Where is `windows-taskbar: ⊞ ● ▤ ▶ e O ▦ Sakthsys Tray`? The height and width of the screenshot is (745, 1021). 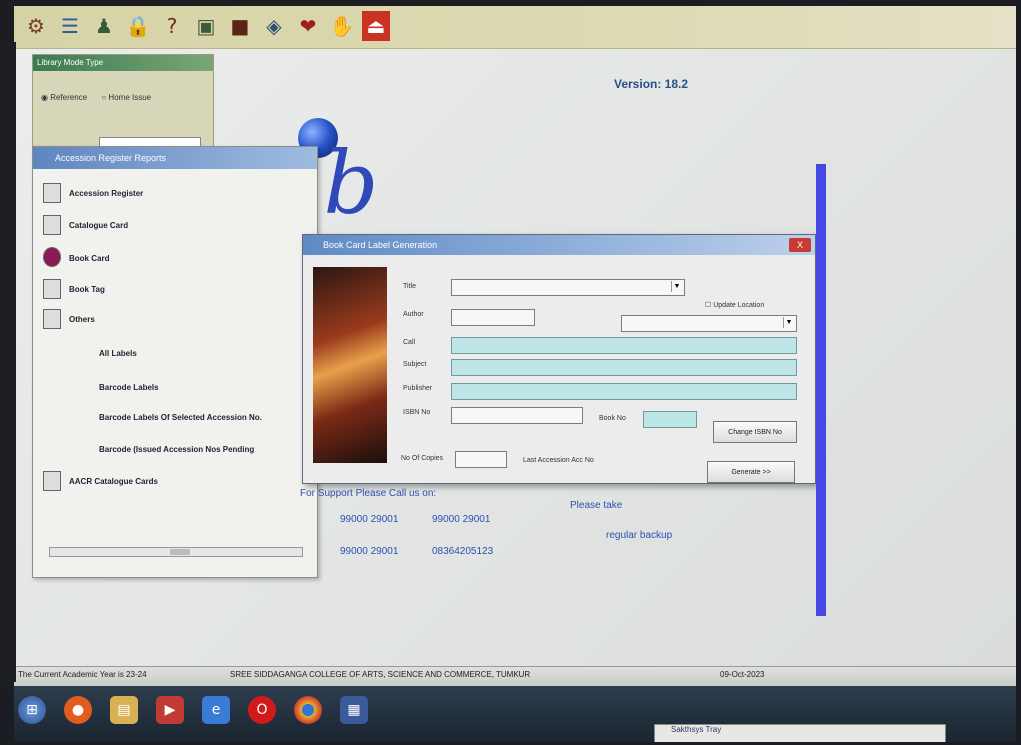
windows-taskbar: ⊞ ● ▤ ▶ e O ▦ Sakthsys Tray is located at coordinates (515, 714).